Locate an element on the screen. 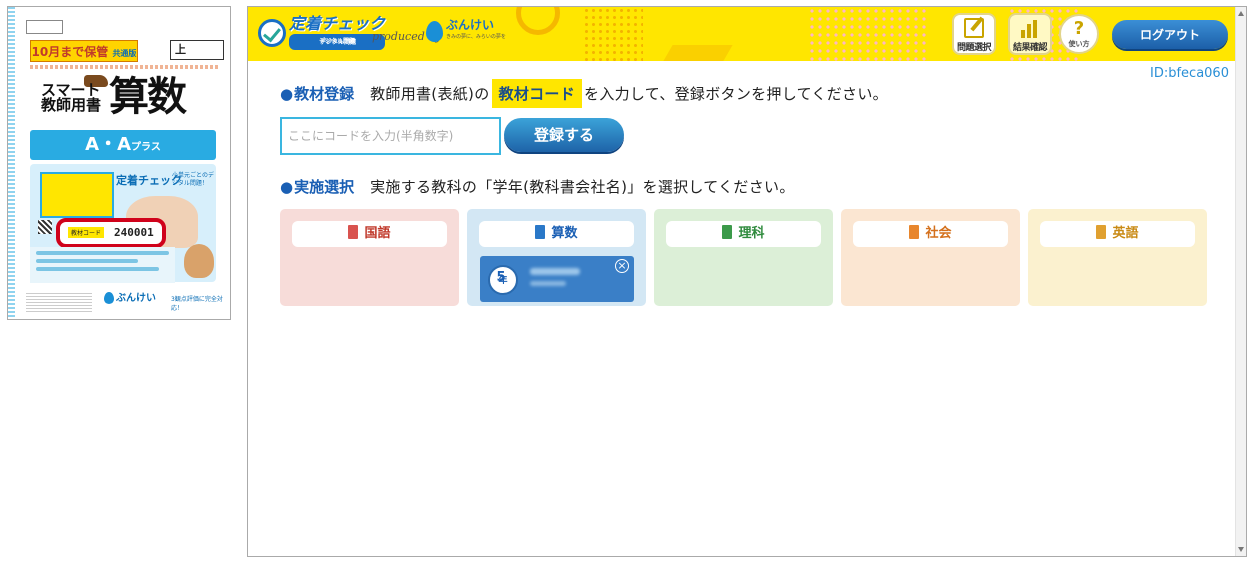 The image size is (1256, 563). dog-mascot-icon is located at coordinates (199, 261).